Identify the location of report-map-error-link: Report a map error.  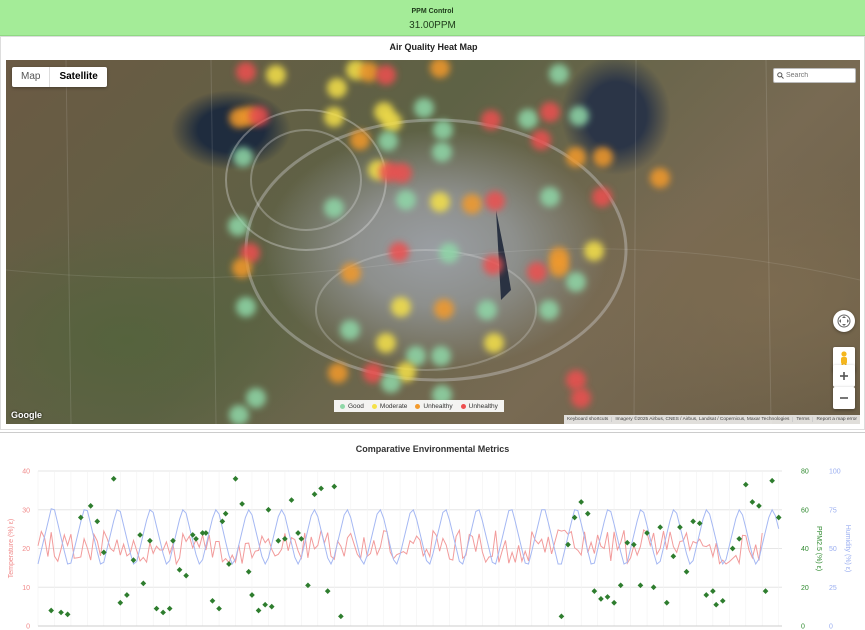
(836, 419).